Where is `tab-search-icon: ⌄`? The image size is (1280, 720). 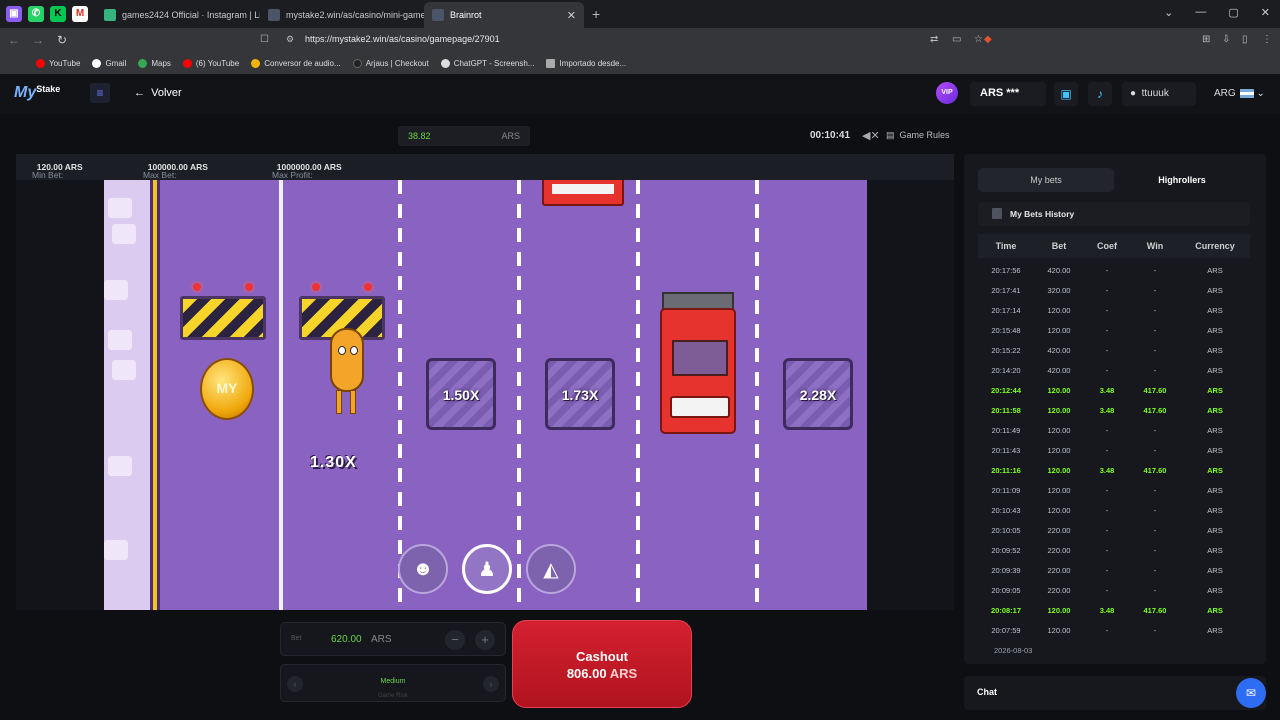 tab-search-icon: ⌄ is located at coordinates (1168, 12).